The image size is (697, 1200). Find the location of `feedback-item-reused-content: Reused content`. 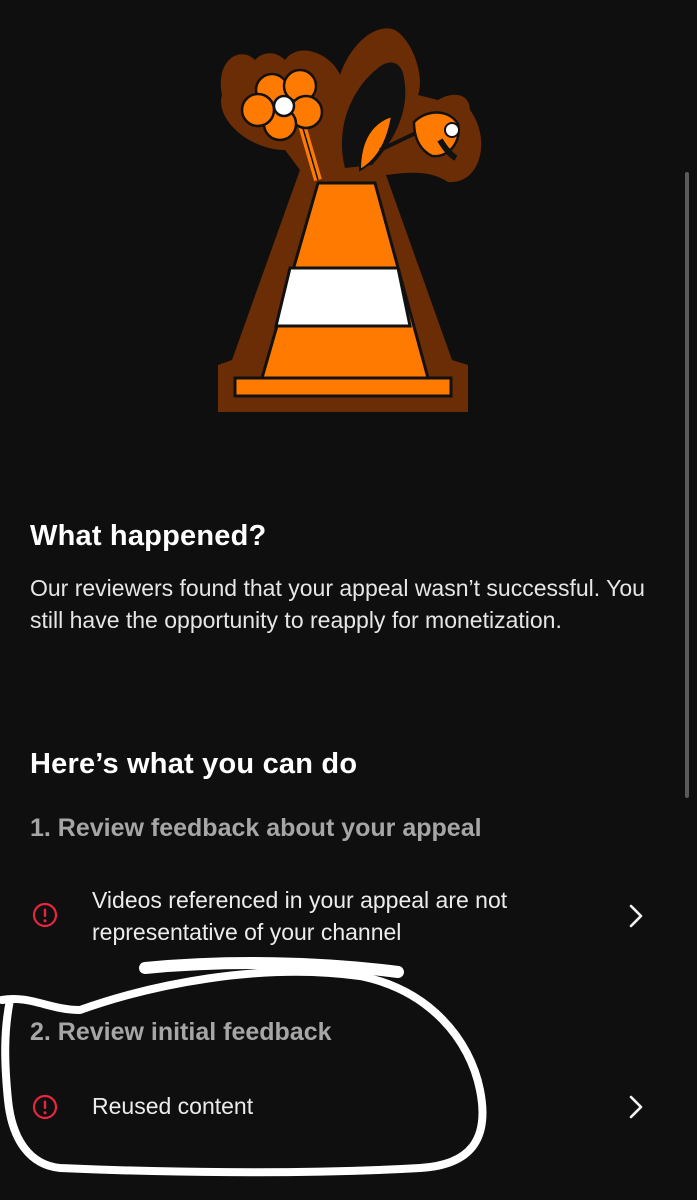

feedback-item-reused-content: Reused content is located at coordinates (348, 1107).